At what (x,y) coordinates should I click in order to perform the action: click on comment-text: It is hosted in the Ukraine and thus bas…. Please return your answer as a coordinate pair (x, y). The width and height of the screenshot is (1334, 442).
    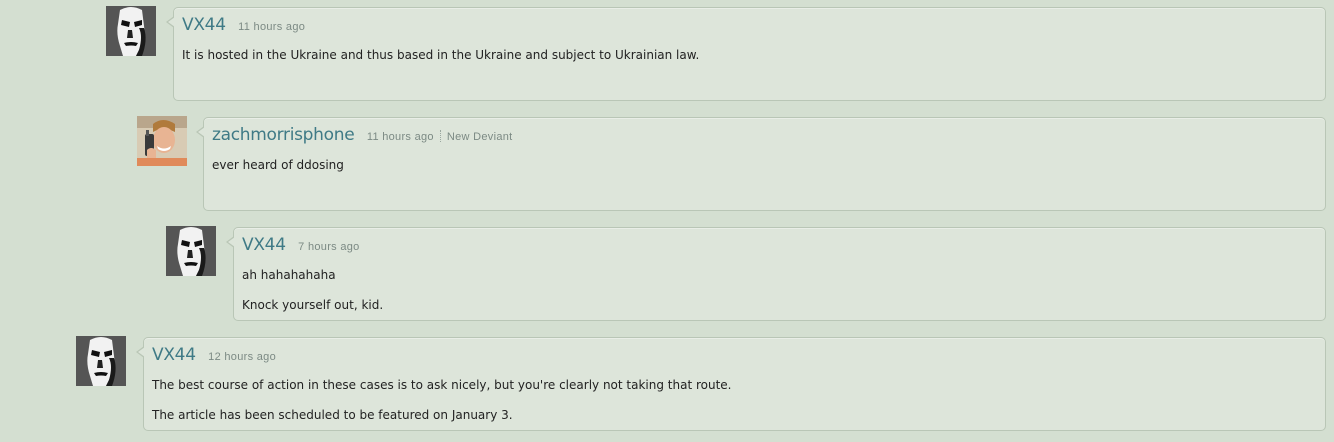
    Looking at the image, I should click on (441, 55).